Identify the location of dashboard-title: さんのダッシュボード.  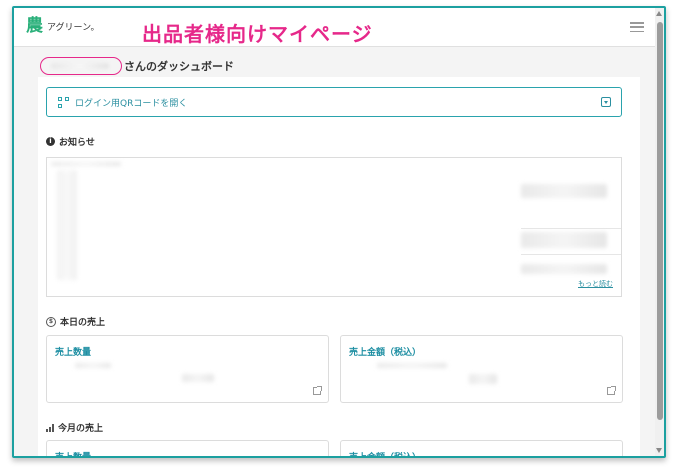
(179, 66).